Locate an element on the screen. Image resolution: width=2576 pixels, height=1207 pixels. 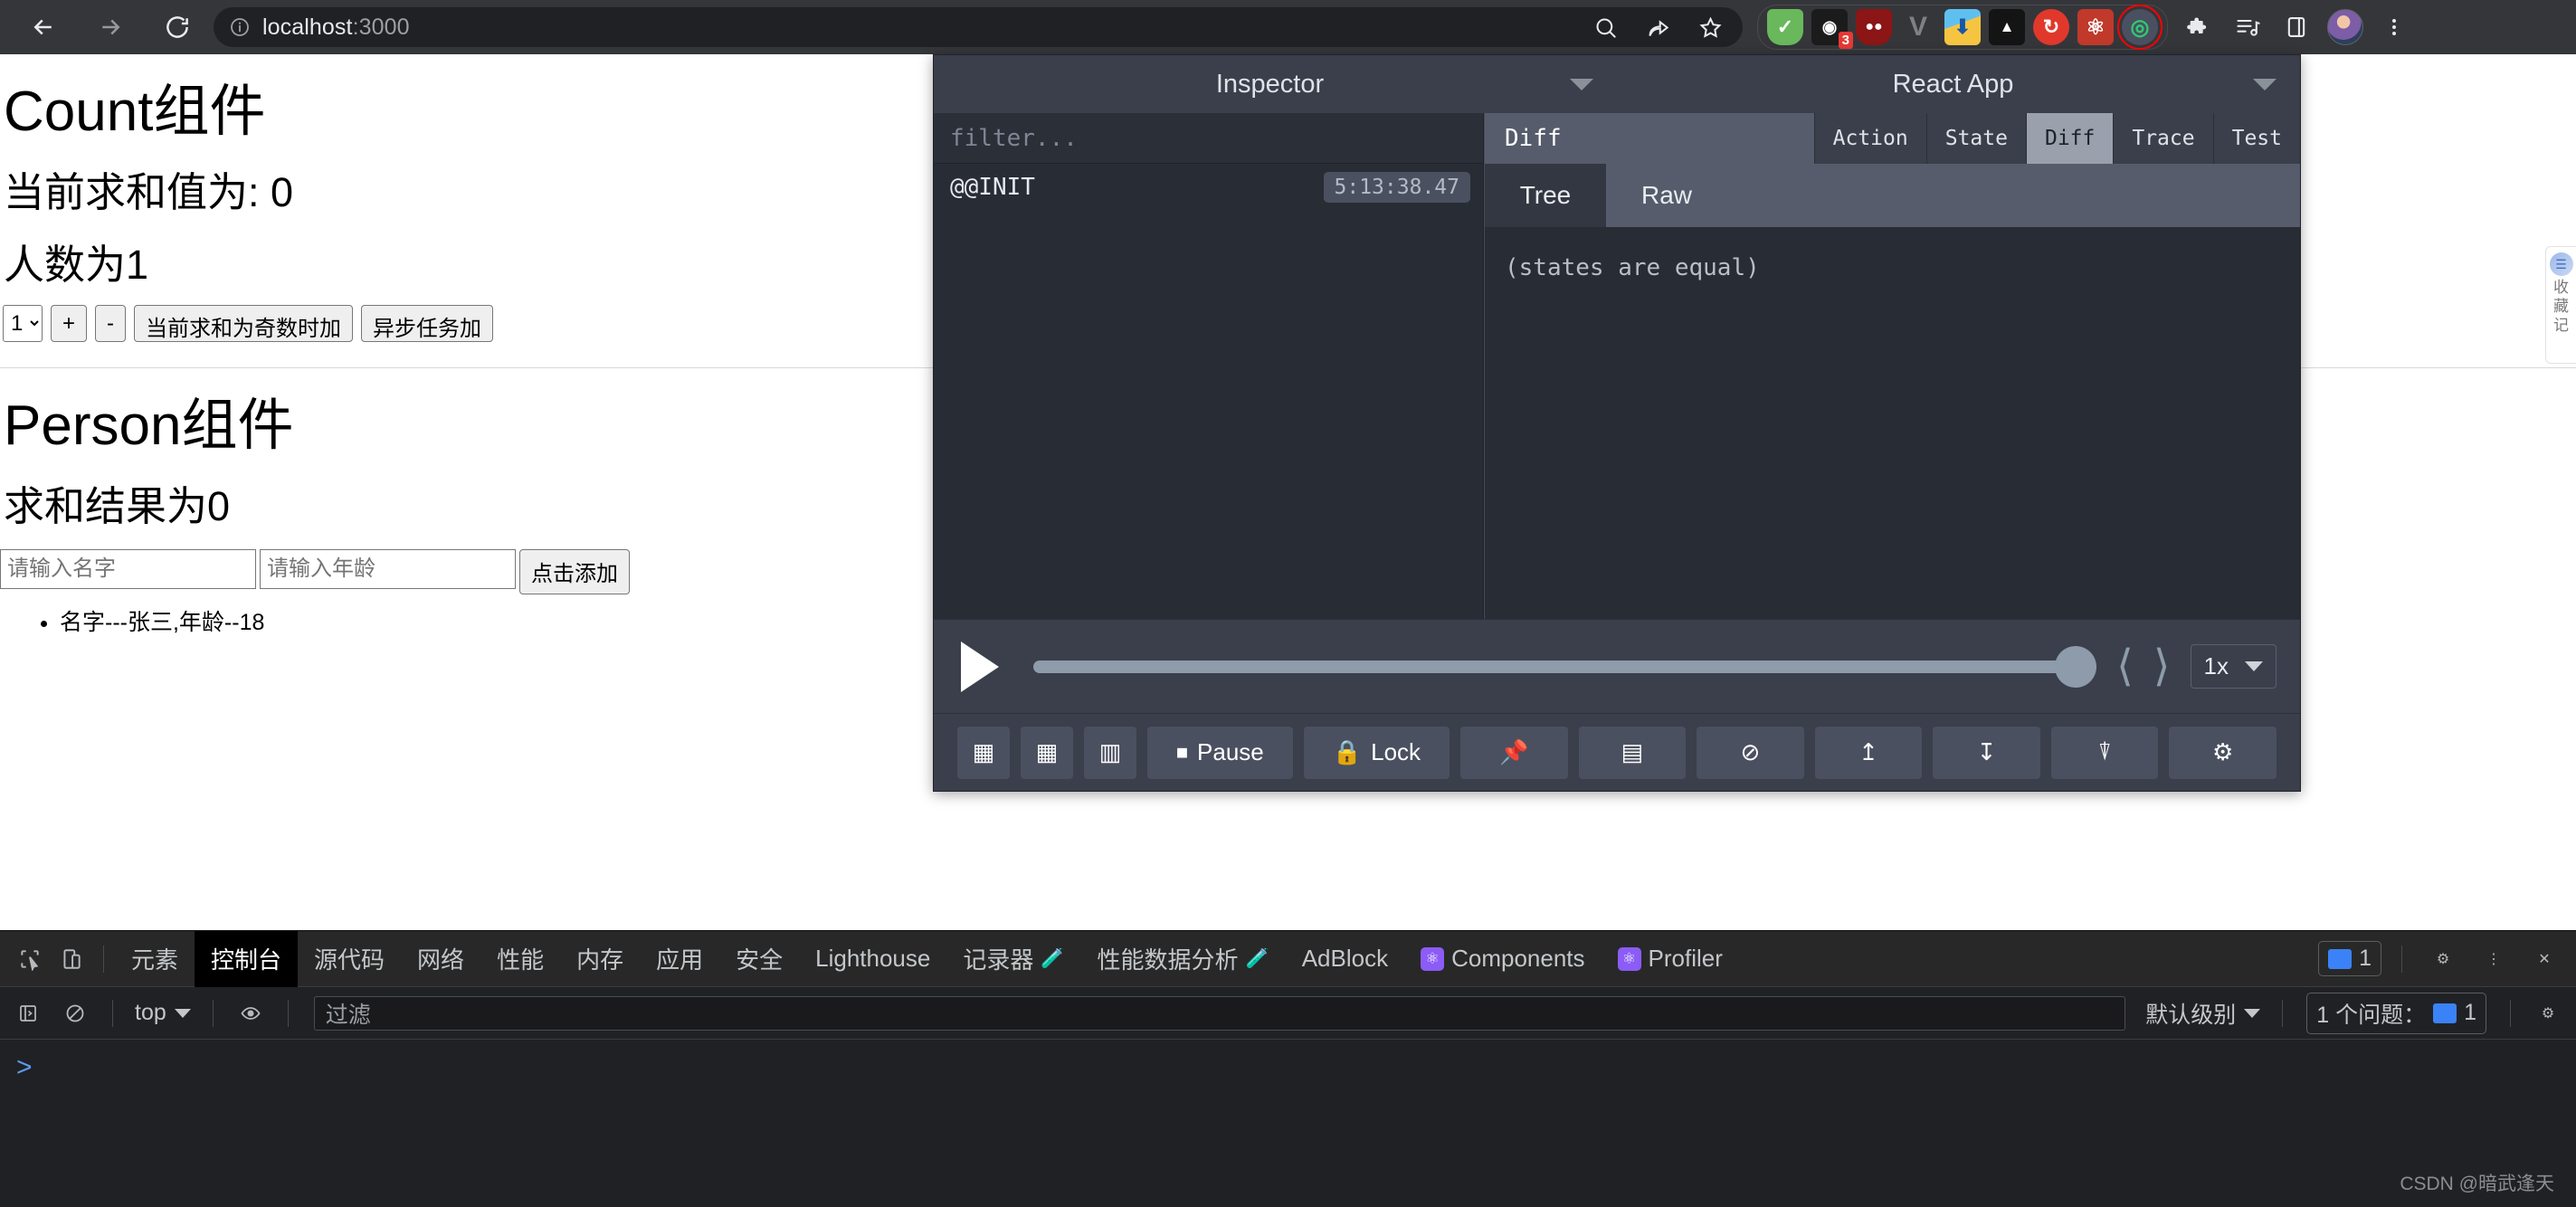
export-download-icon: ↧ is located at coordinates (1987, 753).